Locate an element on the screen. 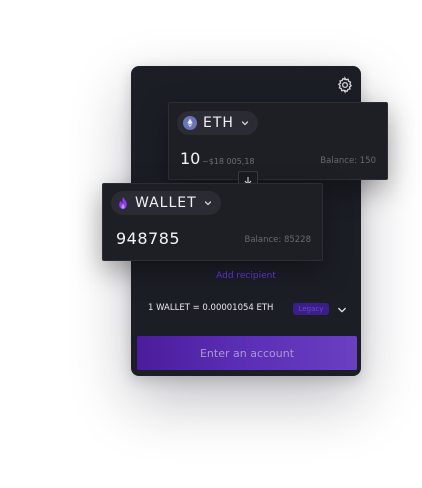 The height and width of the screenshot is (488, 422). send-panel: ETH 10 ~$18 005,18 Balance: 150 is located at coordinates (278, 141).